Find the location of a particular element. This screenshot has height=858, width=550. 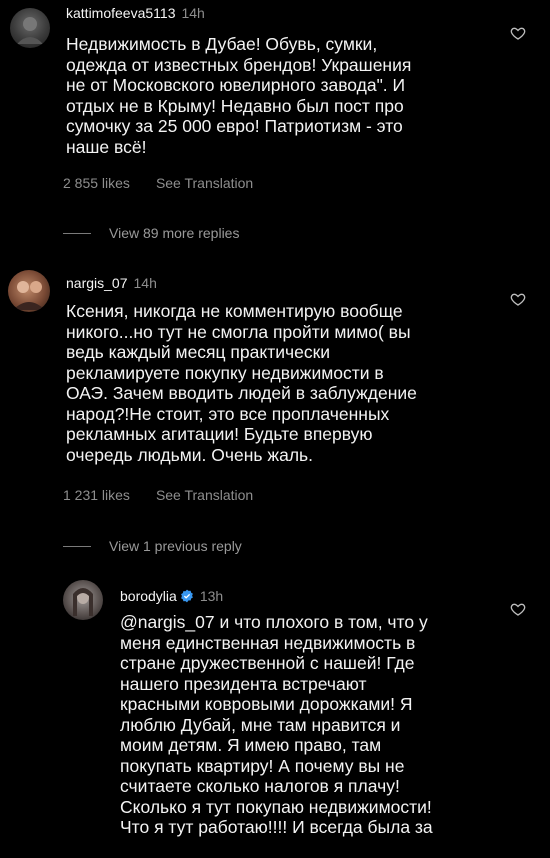

username-text: nargis_07 is located at coordinates (97, 283).